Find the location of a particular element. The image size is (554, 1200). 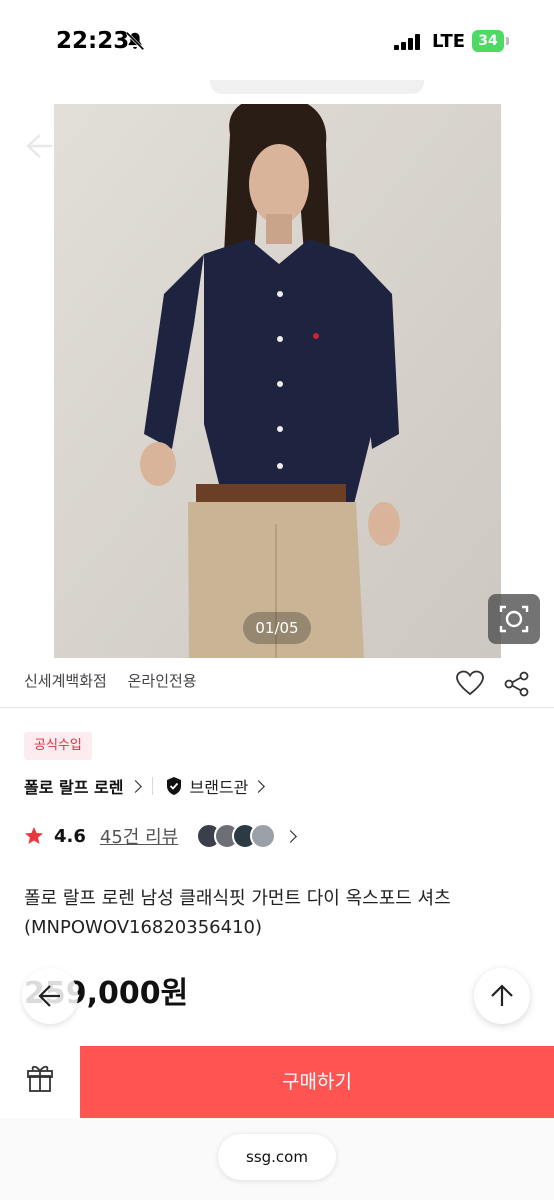

battery-level: 34 is located at coordinates (488, 41).